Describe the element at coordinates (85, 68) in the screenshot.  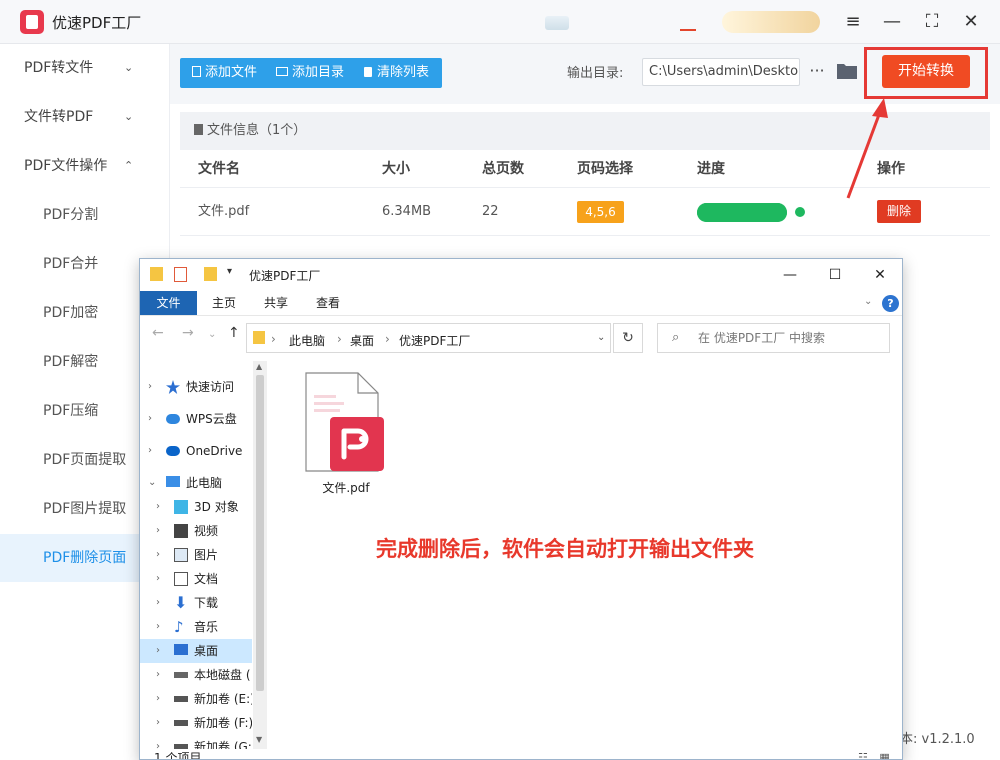
I see `sidebar-item-pdf-to-file: PDF转文件 ⌄` at that location.